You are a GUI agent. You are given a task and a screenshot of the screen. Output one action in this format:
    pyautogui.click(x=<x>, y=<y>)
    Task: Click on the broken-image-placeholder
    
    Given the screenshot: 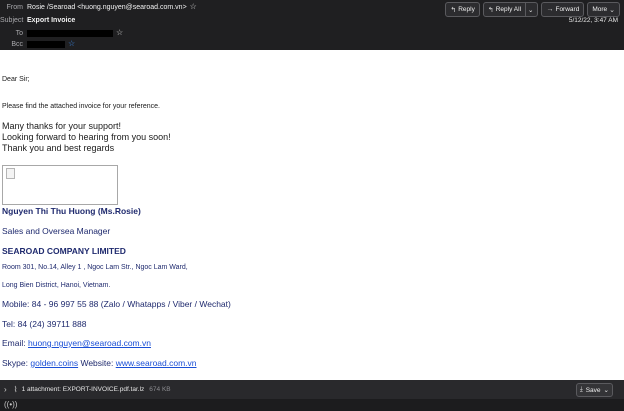 What is the action you would take?
    pyautogui.click(x=60, y=185)
    